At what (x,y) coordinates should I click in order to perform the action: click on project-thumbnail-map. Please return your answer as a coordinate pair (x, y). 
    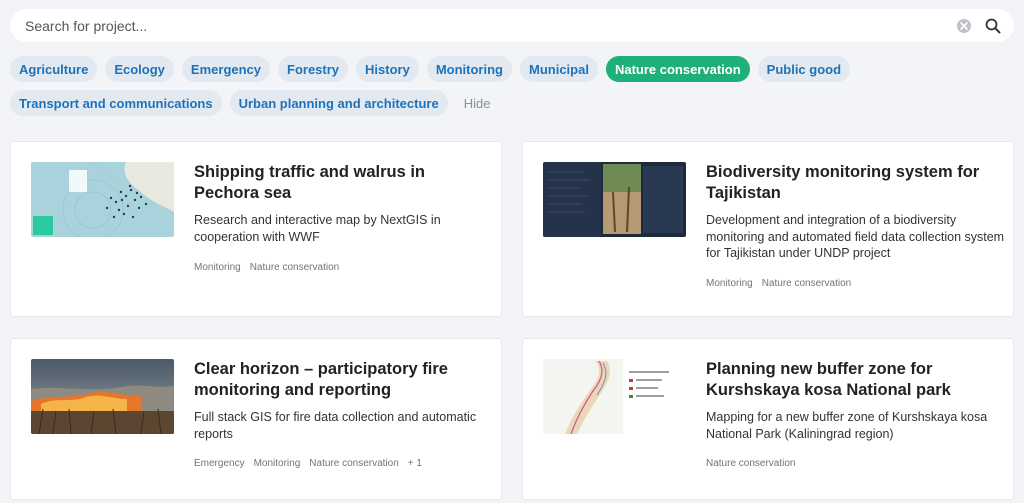
    Looking at the image, I should click on (102, 199).